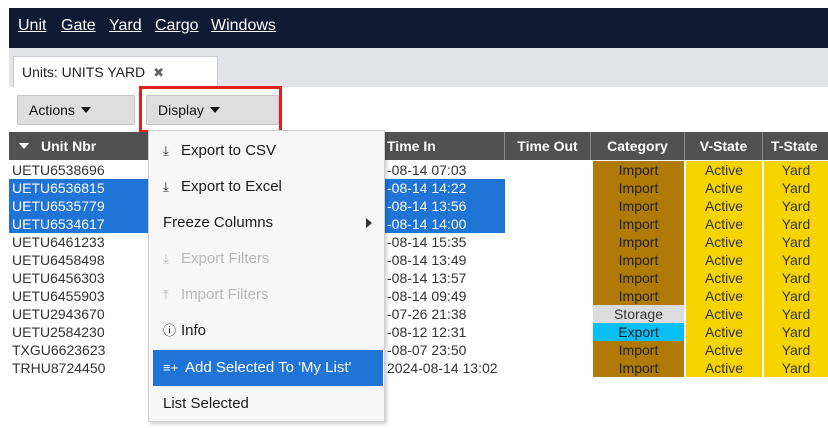 The image size is (828, 428). What do you see at coordinates (638, 314) in the screenshot?
I see `cell-category: Storage` at bounding box center [638, 314].